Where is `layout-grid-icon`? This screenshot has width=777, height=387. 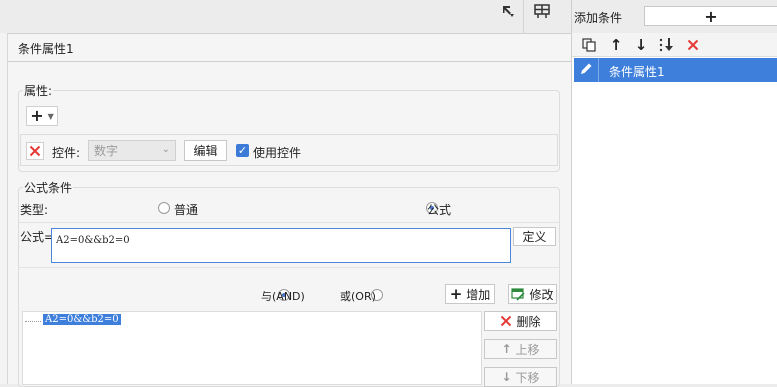 layout-grid-icon is located at coordinates (542, 11).